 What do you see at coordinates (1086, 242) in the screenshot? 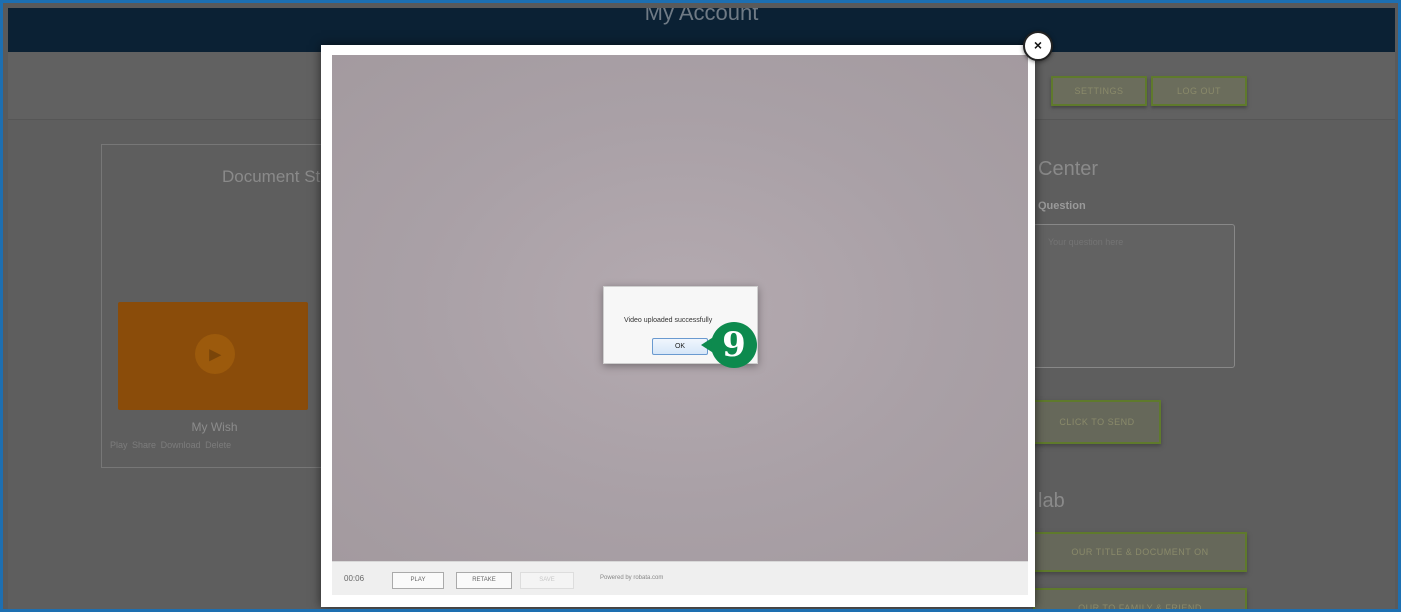
I see `question-placeholder: Your question here` at bounding box center [1086, 242].